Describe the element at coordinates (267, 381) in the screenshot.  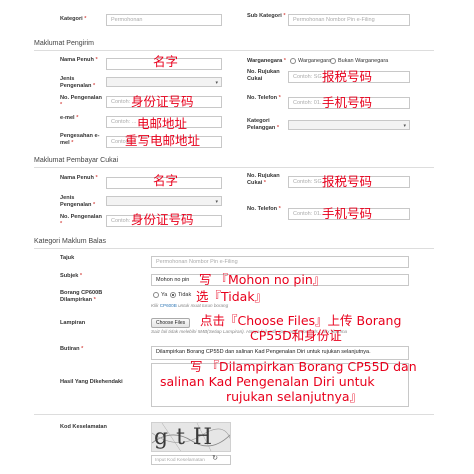
I see `annotation-write-butiran-line2: salinan Kad Pengenalan Diri untuk` at that location.